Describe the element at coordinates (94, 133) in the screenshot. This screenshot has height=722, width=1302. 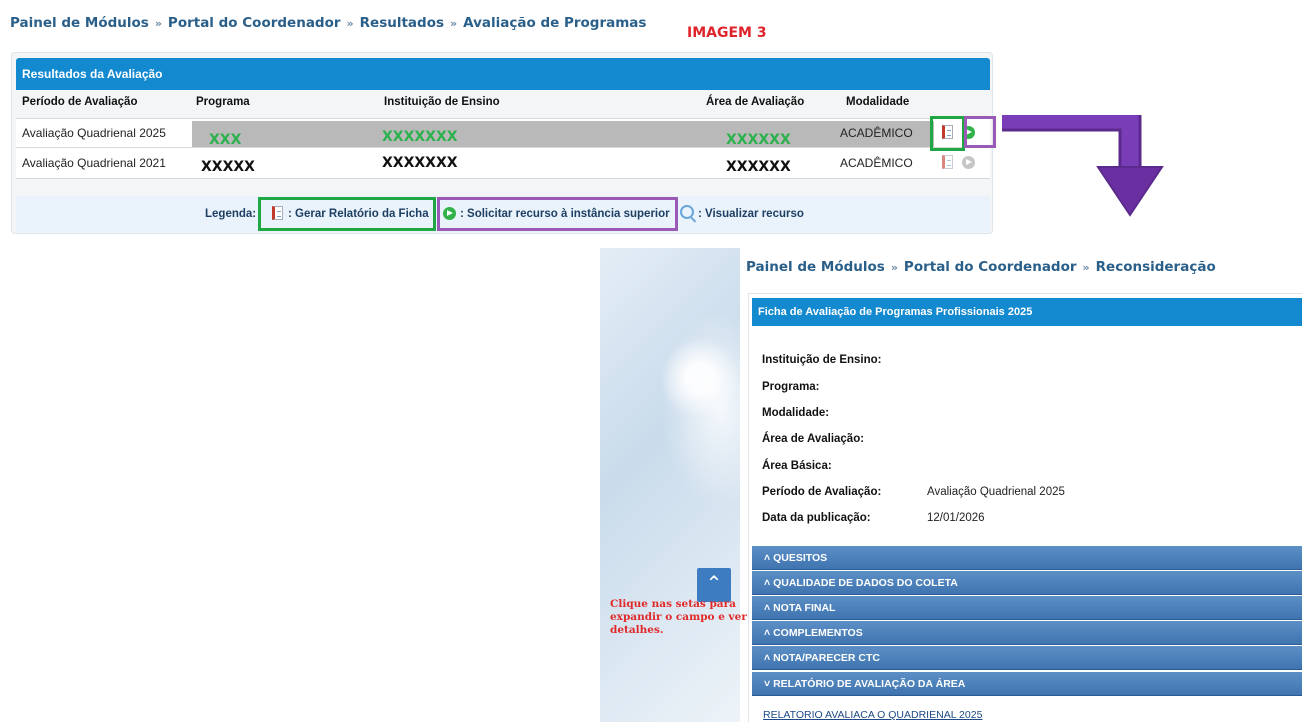
I see `row-periodo: Avaliação Quadrienal 2025` at that location.